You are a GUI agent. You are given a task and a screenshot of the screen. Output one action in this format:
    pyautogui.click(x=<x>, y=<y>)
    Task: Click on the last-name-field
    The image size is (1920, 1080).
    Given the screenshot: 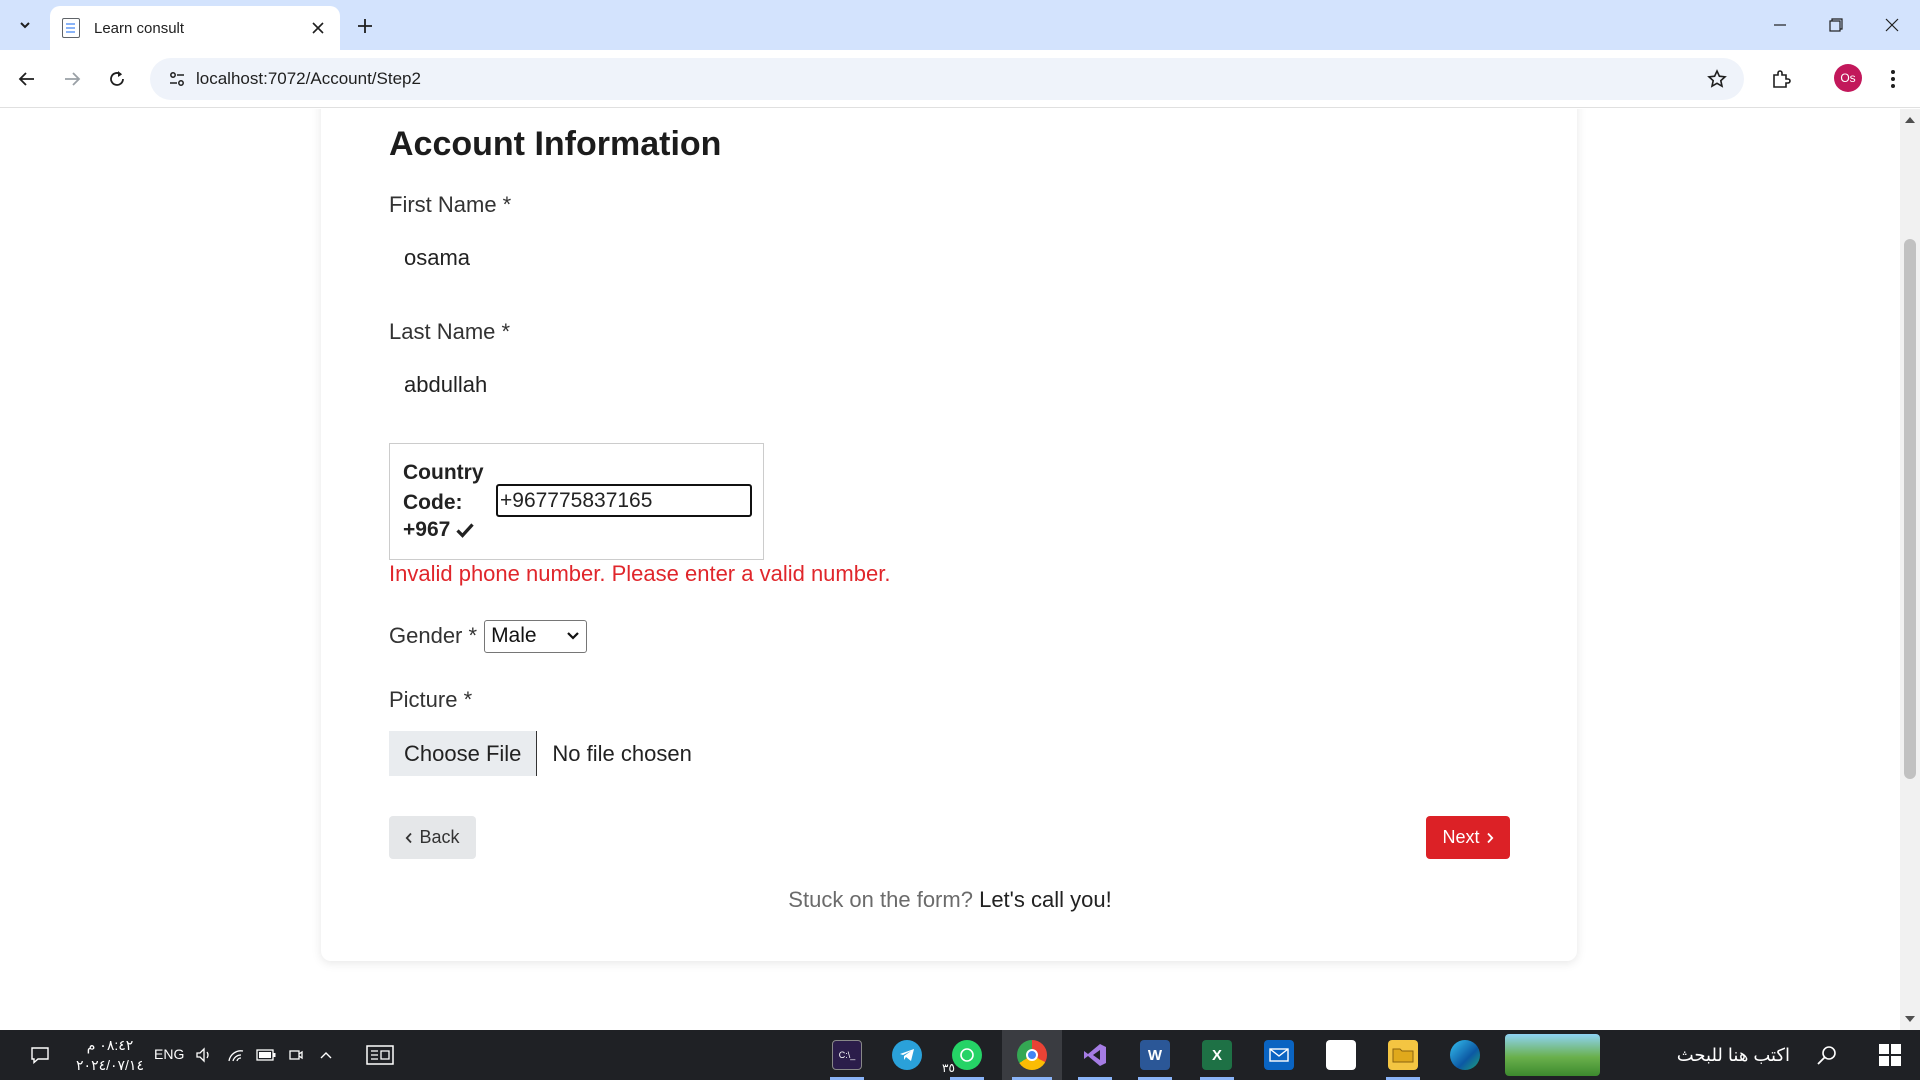 What is the action you would take?
    pyautogui.click(x=949, y=385)
    